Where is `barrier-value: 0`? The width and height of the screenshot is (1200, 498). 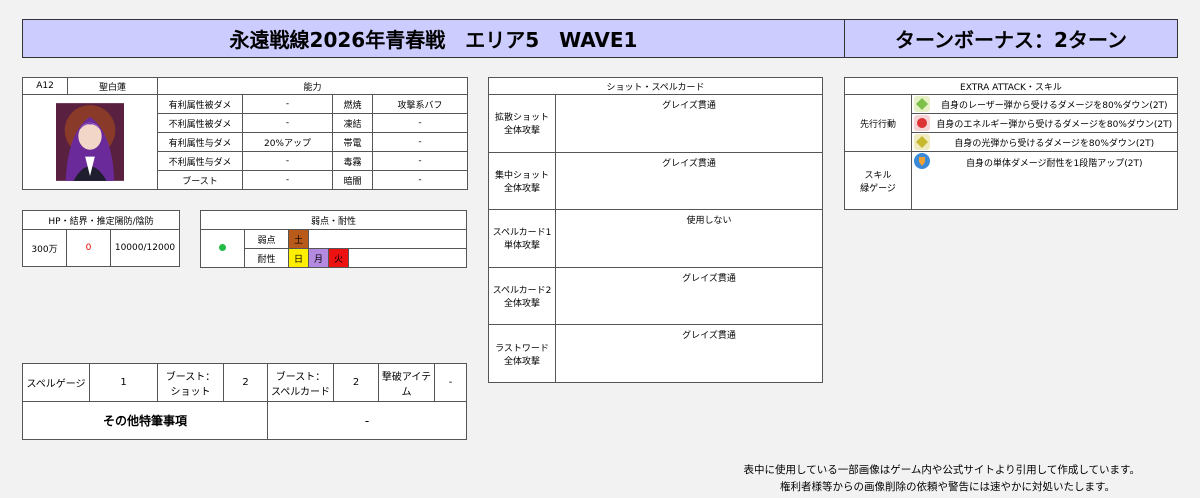
barrier-value: 0 is located at coordinates (88, 248).